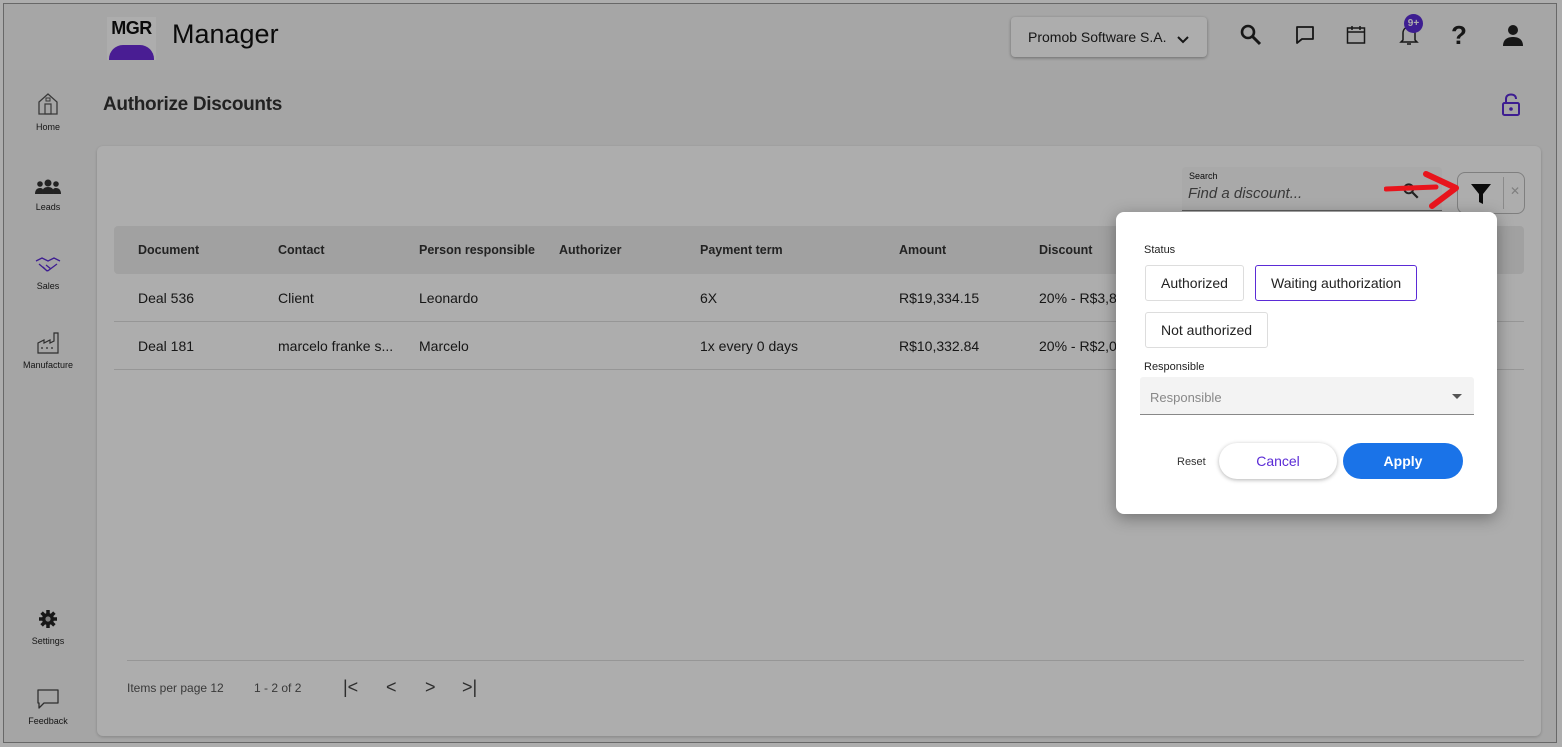 The height and width of the screenshot is (747, 1562). Describe the element at coordinates (1457, 396) in the screenshot. I see `dropdown-arrow-icon` at that location.